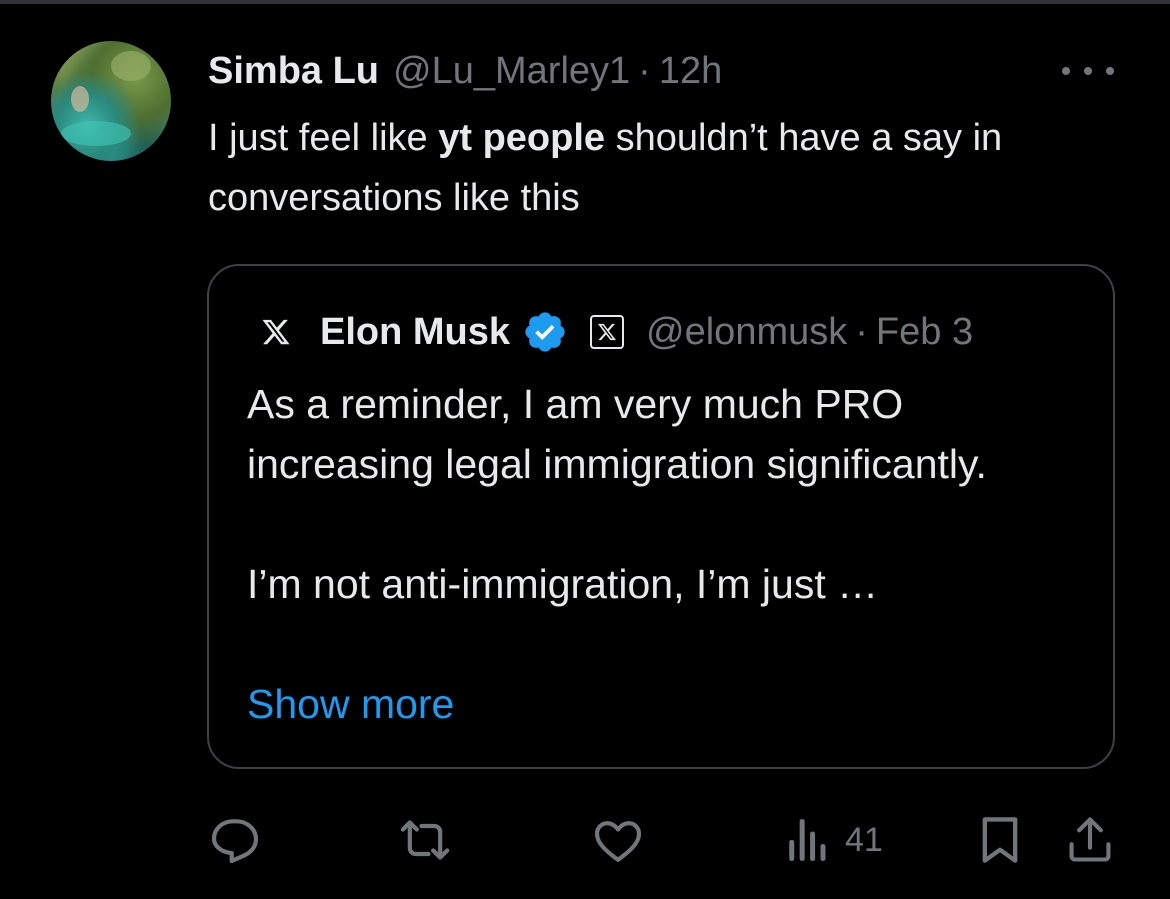 The width and height of the screenshot is (1170, 899). I want to click on views-icon, so click(807, 840).